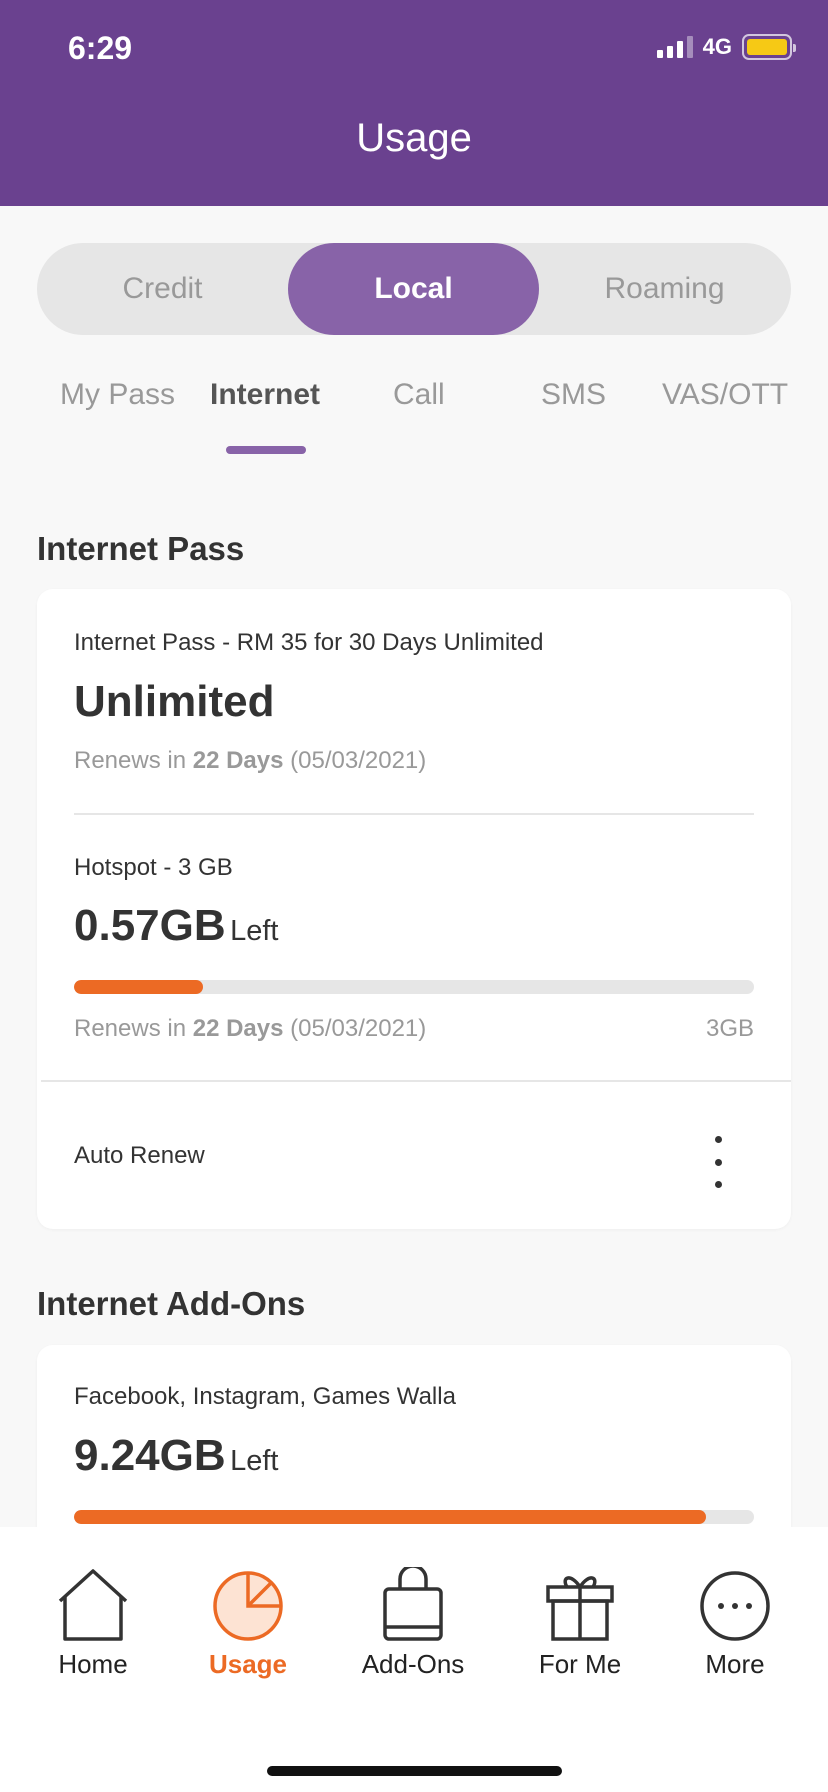  I want to click on pie-chart-icon, so click(248, 1606).